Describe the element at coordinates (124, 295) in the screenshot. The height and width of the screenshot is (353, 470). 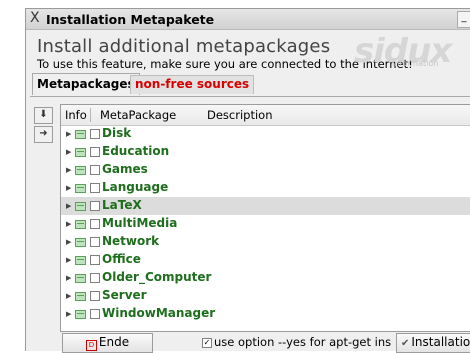
I see `package-label: Server` at that location.